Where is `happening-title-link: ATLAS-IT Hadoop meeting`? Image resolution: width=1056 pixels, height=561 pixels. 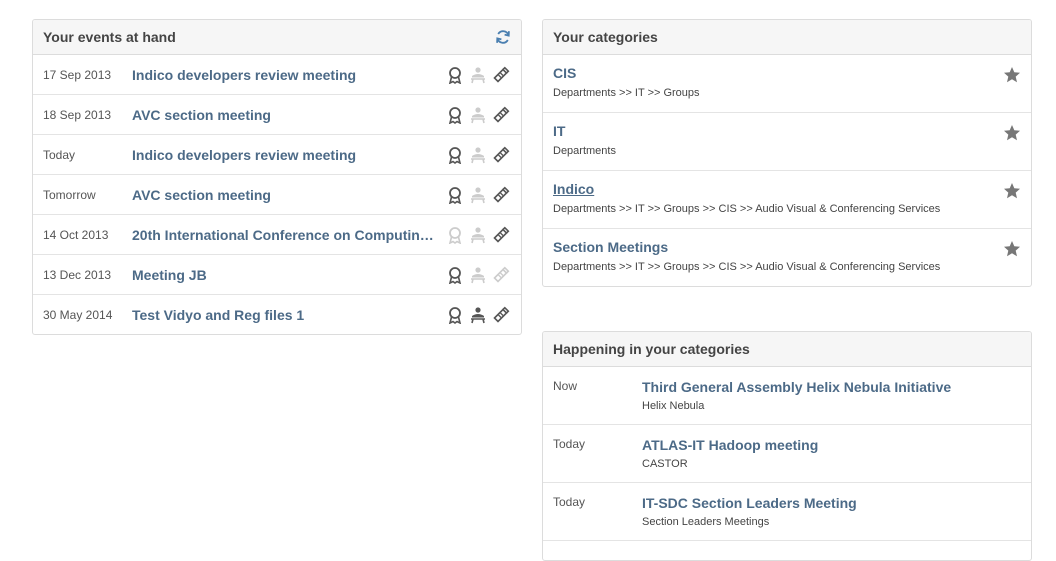
happening-title-link: ATLAS-IT Hadoop meeting is located at coordinates (730, 445).